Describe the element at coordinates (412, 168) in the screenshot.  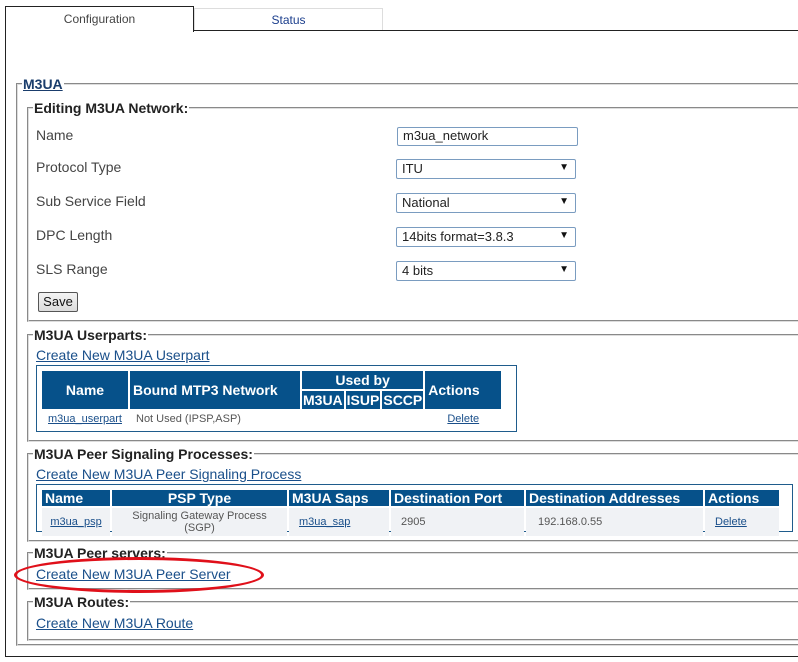
I see `protocol-type-value: ITU` at that location.